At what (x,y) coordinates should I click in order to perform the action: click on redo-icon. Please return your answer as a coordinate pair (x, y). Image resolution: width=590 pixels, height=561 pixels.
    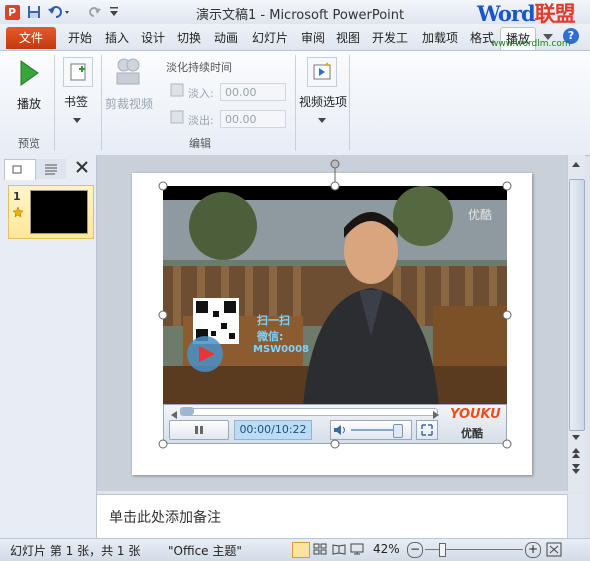
    Looking at the image, I should click on (95, 12).